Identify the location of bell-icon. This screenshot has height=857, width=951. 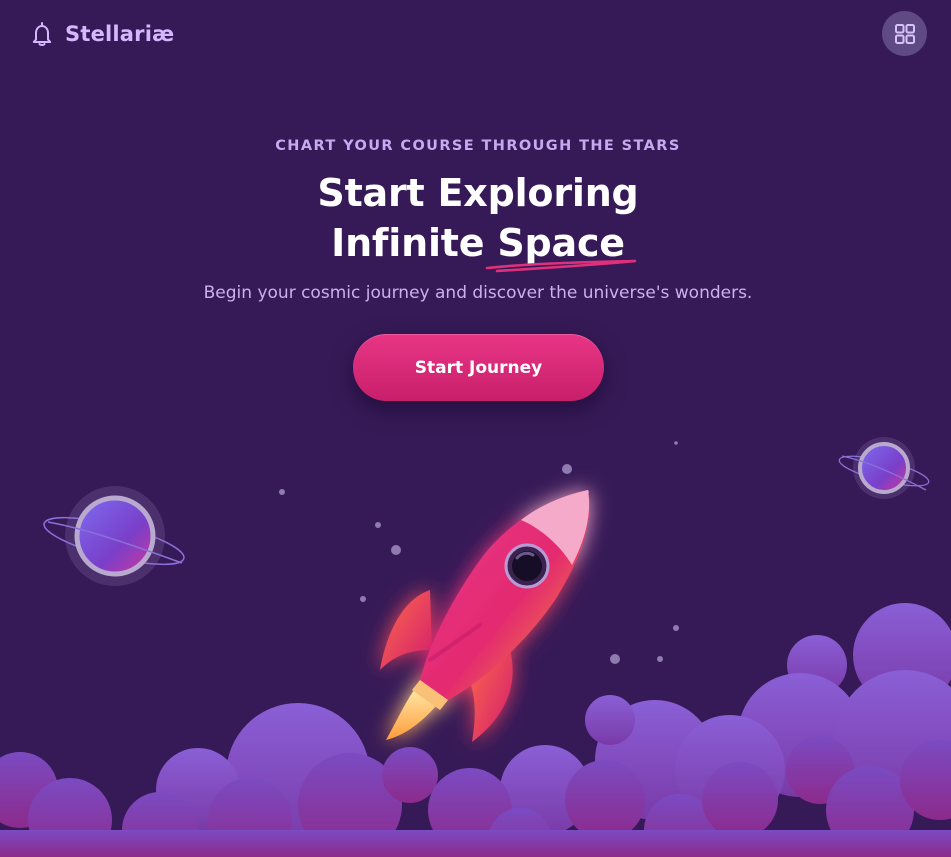
(42, 34).